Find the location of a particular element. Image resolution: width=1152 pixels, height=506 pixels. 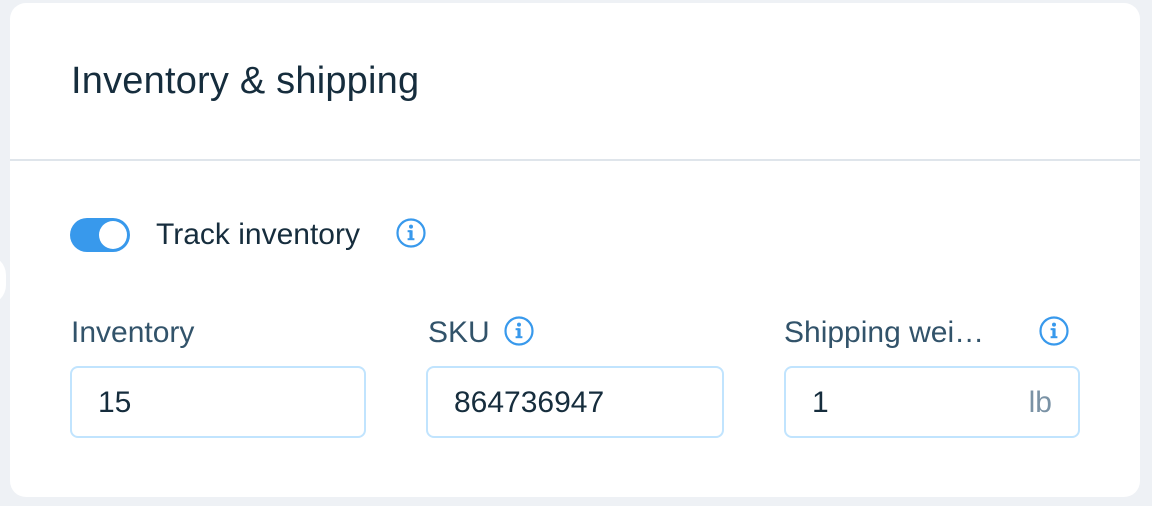

inventory-value: 15 is located at coordinates (115, 402).